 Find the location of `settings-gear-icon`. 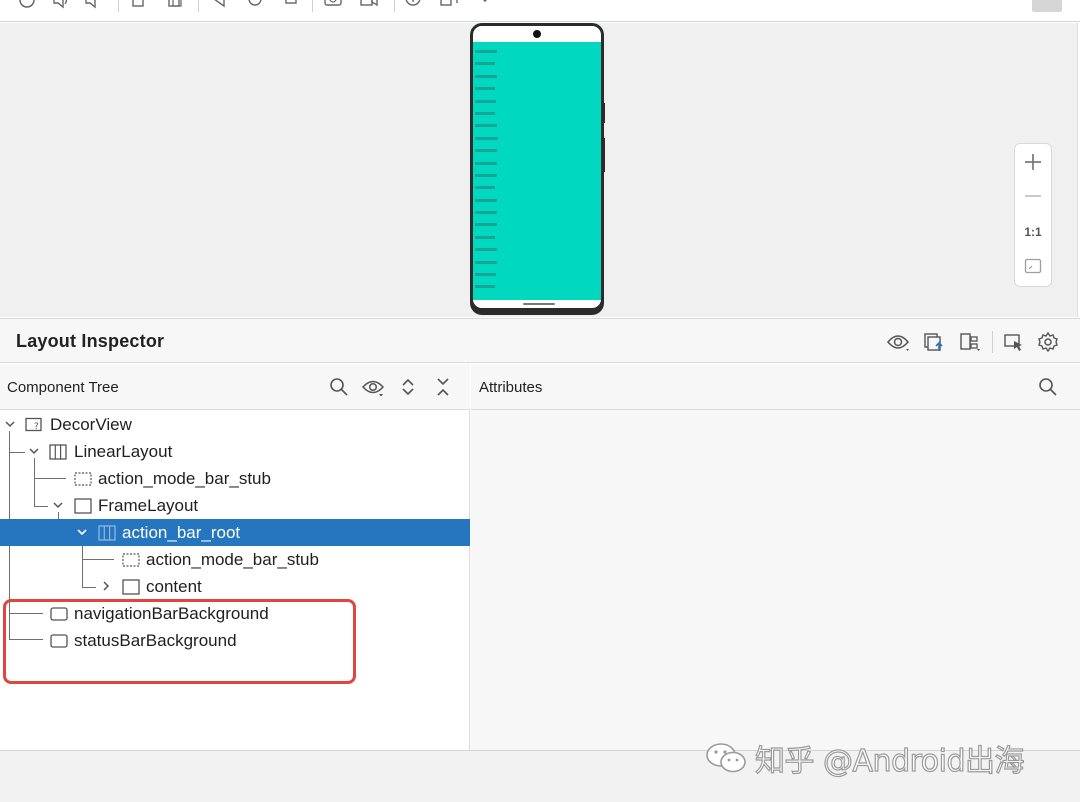

settings-gear-icon is located at coordinates (1048, 342).